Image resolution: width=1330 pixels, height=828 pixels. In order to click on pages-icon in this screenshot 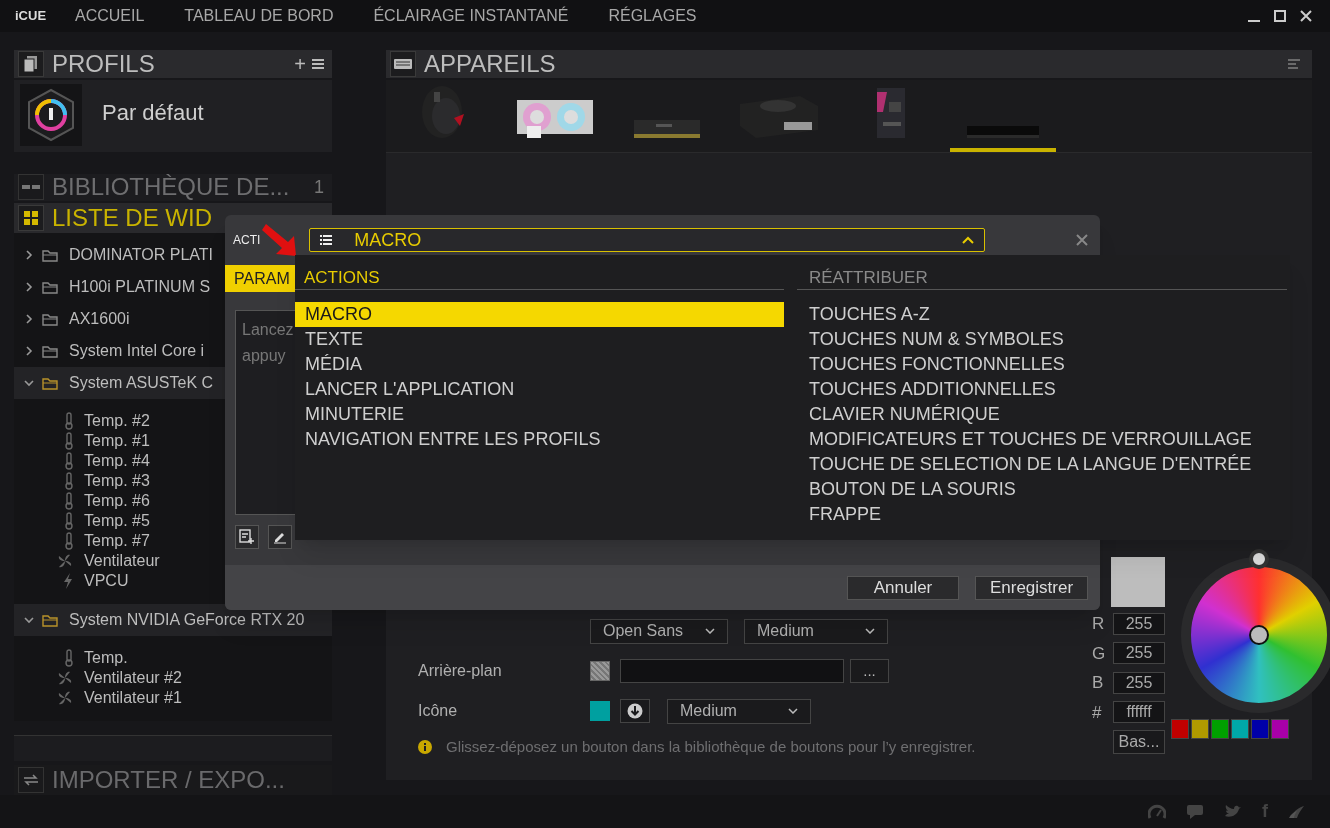, I will do `click(31, 63)`.